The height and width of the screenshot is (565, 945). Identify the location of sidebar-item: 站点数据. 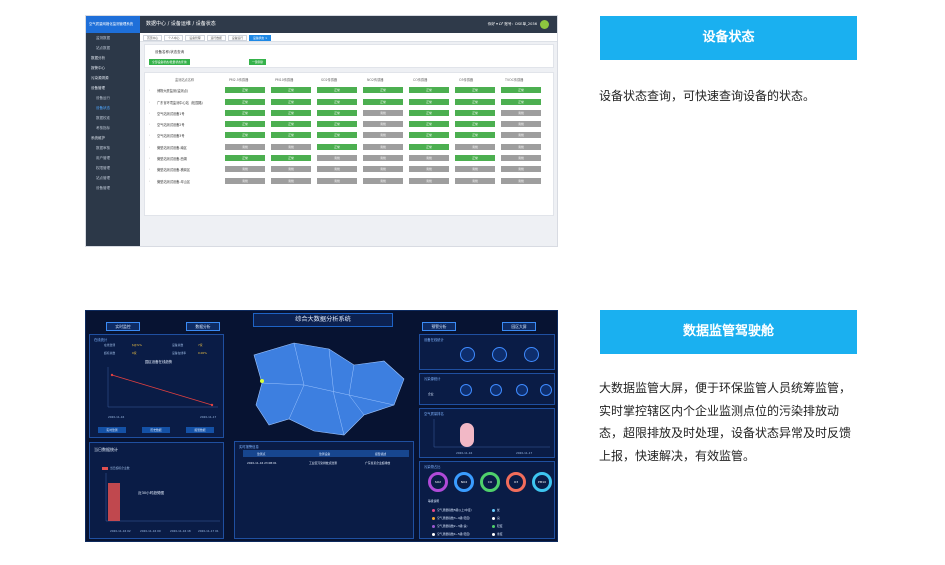
(113, 48).